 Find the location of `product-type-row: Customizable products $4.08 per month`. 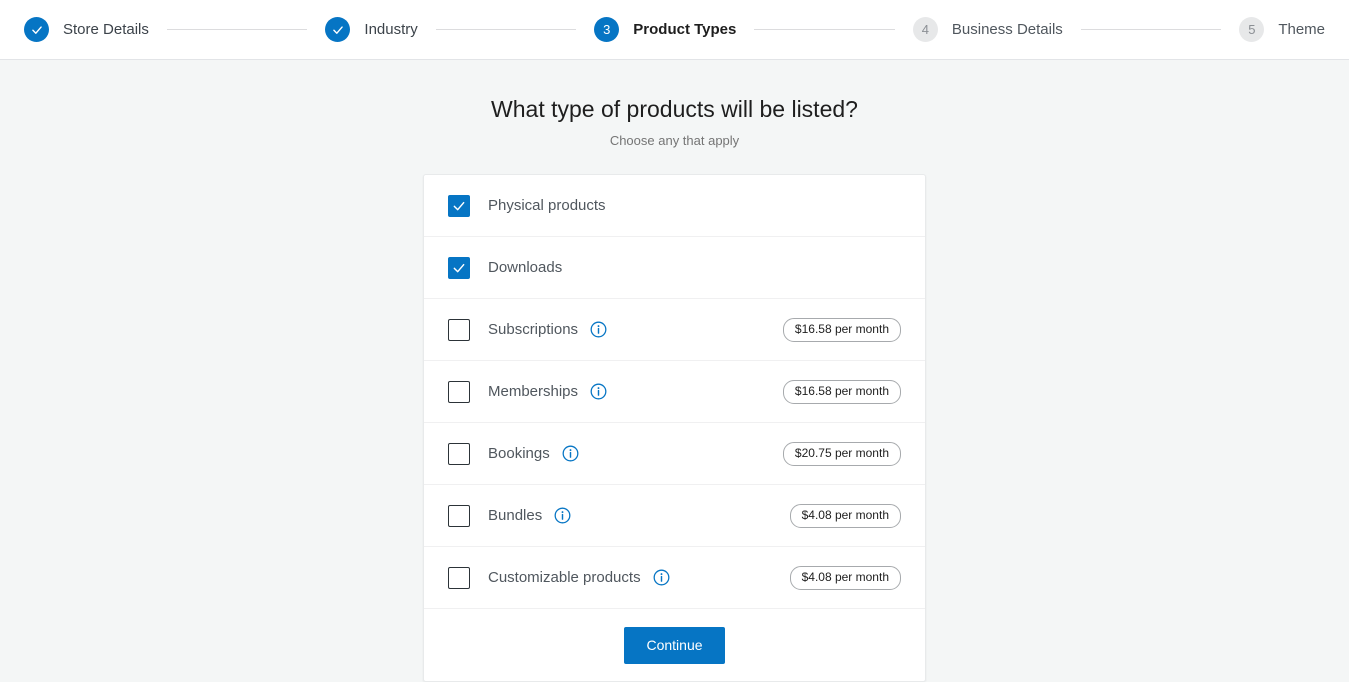

product-type-row: Customizable products $4.08 per month is located at coordinates (674, 578).